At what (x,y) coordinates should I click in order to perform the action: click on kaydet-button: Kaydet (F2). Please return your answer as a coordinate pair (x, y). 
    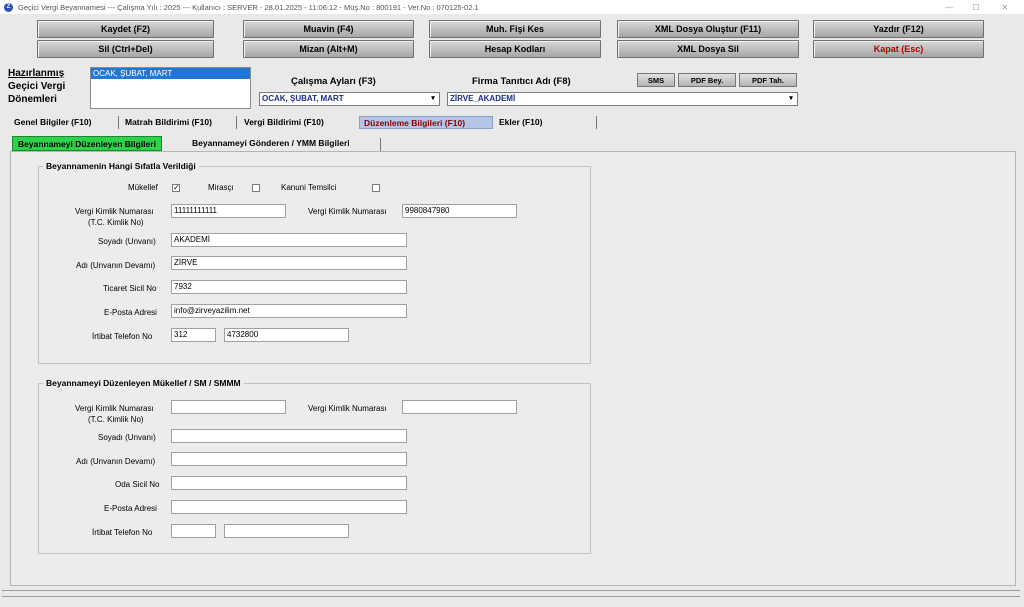
    Looking at the image, I should click on (125, 29).